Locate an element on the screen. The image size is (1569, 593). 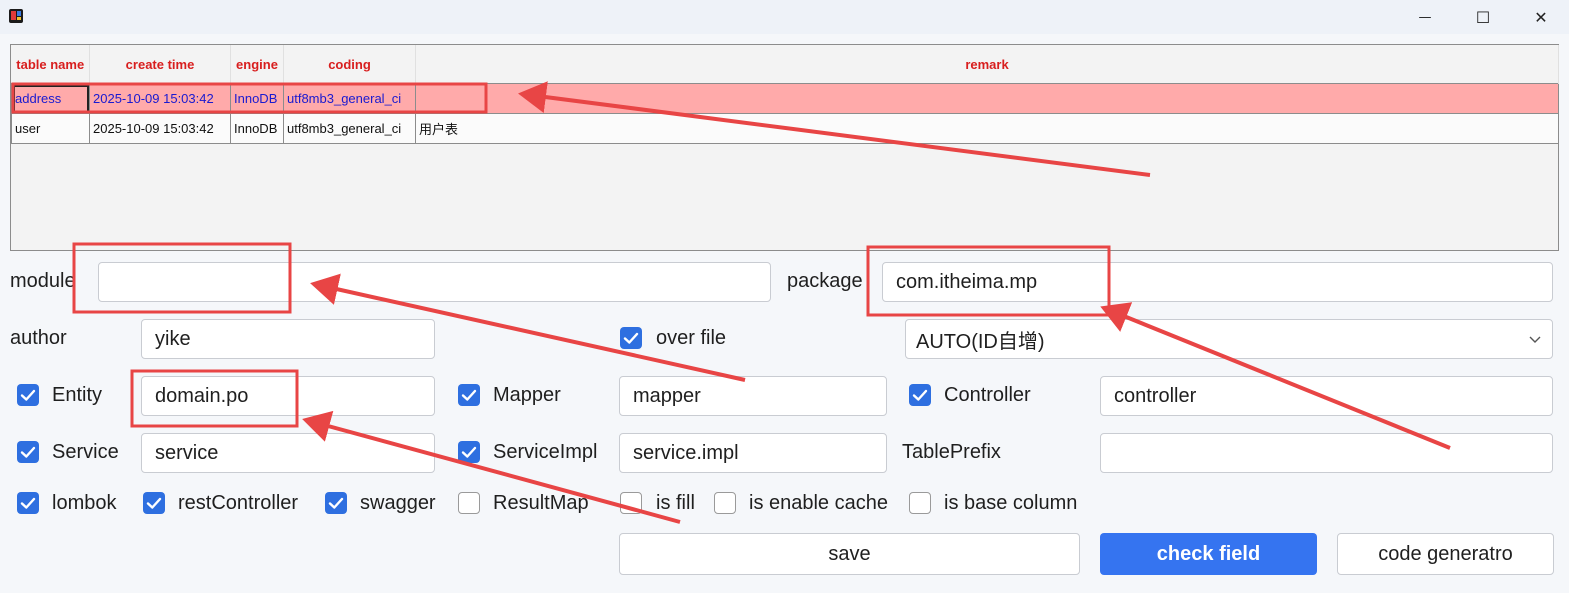
serviceimpl-input: service.impl is located at coordinates (753, 453).